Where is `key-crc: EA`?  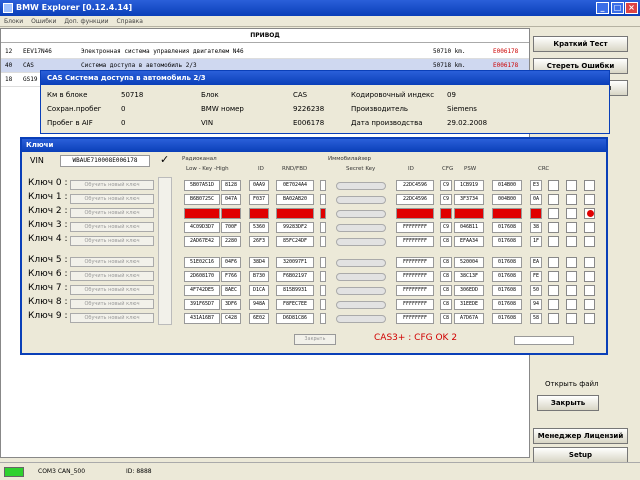
key-crc: EA is located at coordinates (536, 262).